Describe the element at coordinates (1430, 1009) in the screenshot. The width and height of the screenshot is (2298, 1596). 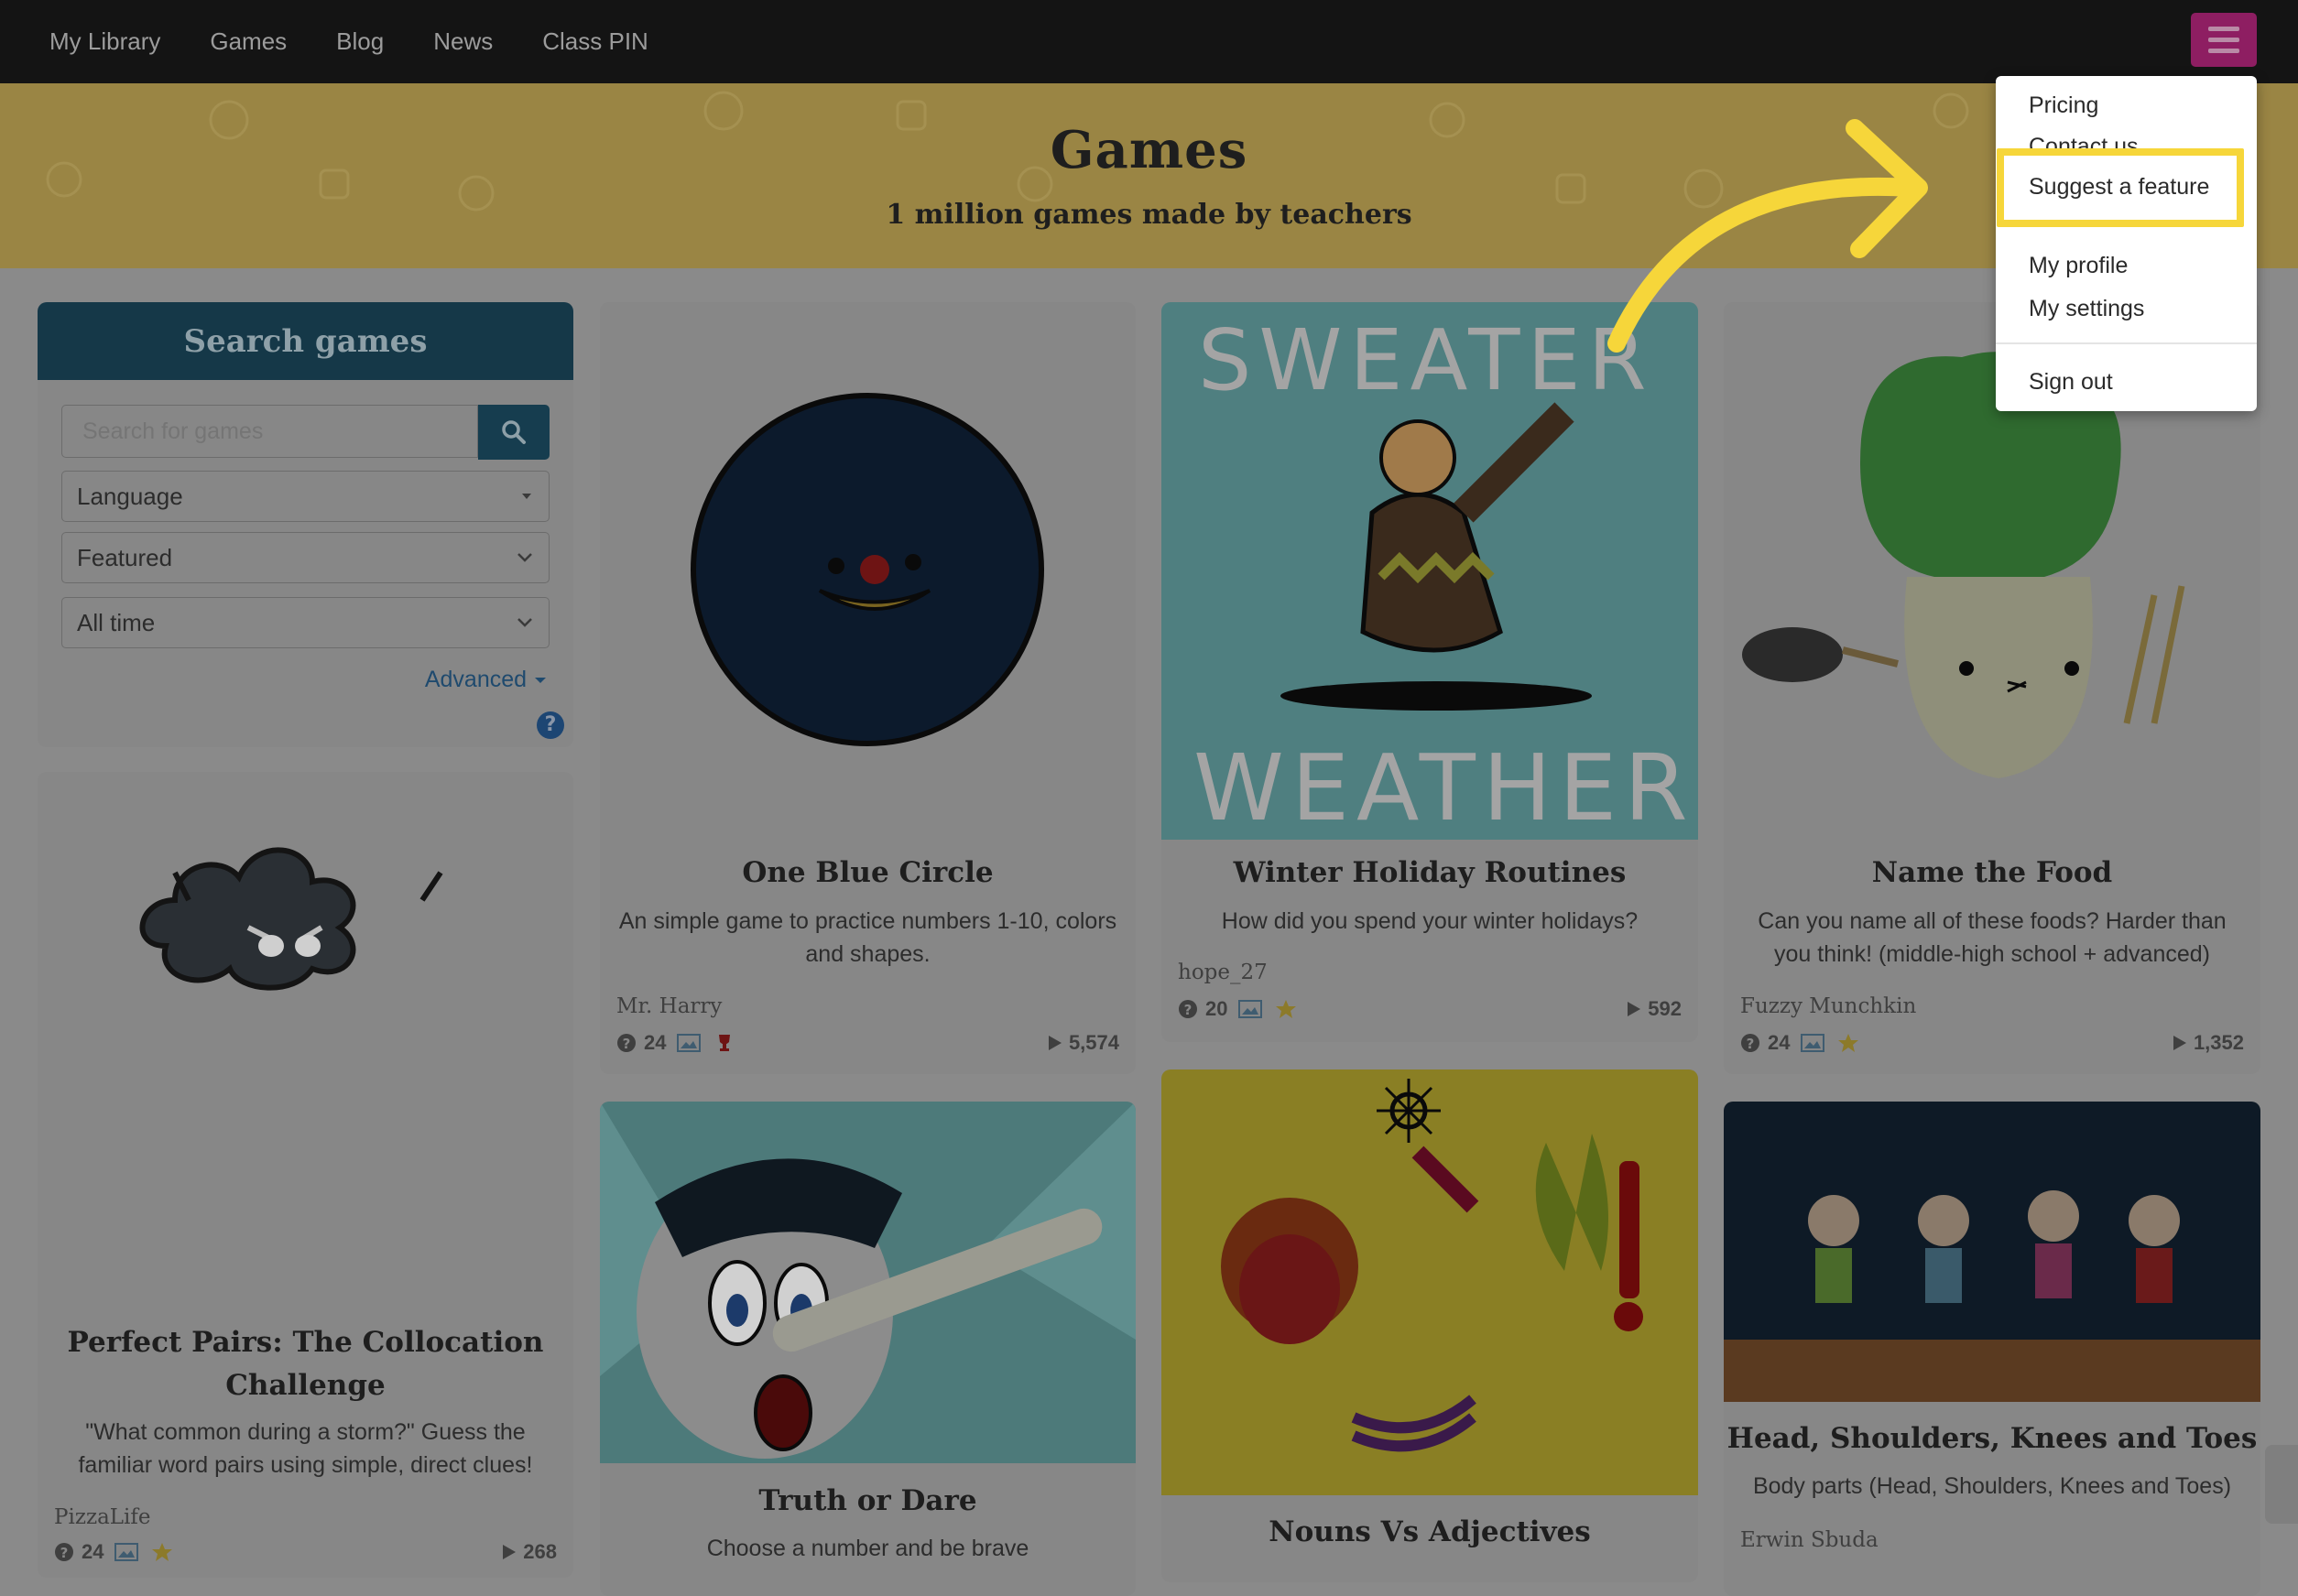
I see `game-card-meta: ? 20 592` at that location.